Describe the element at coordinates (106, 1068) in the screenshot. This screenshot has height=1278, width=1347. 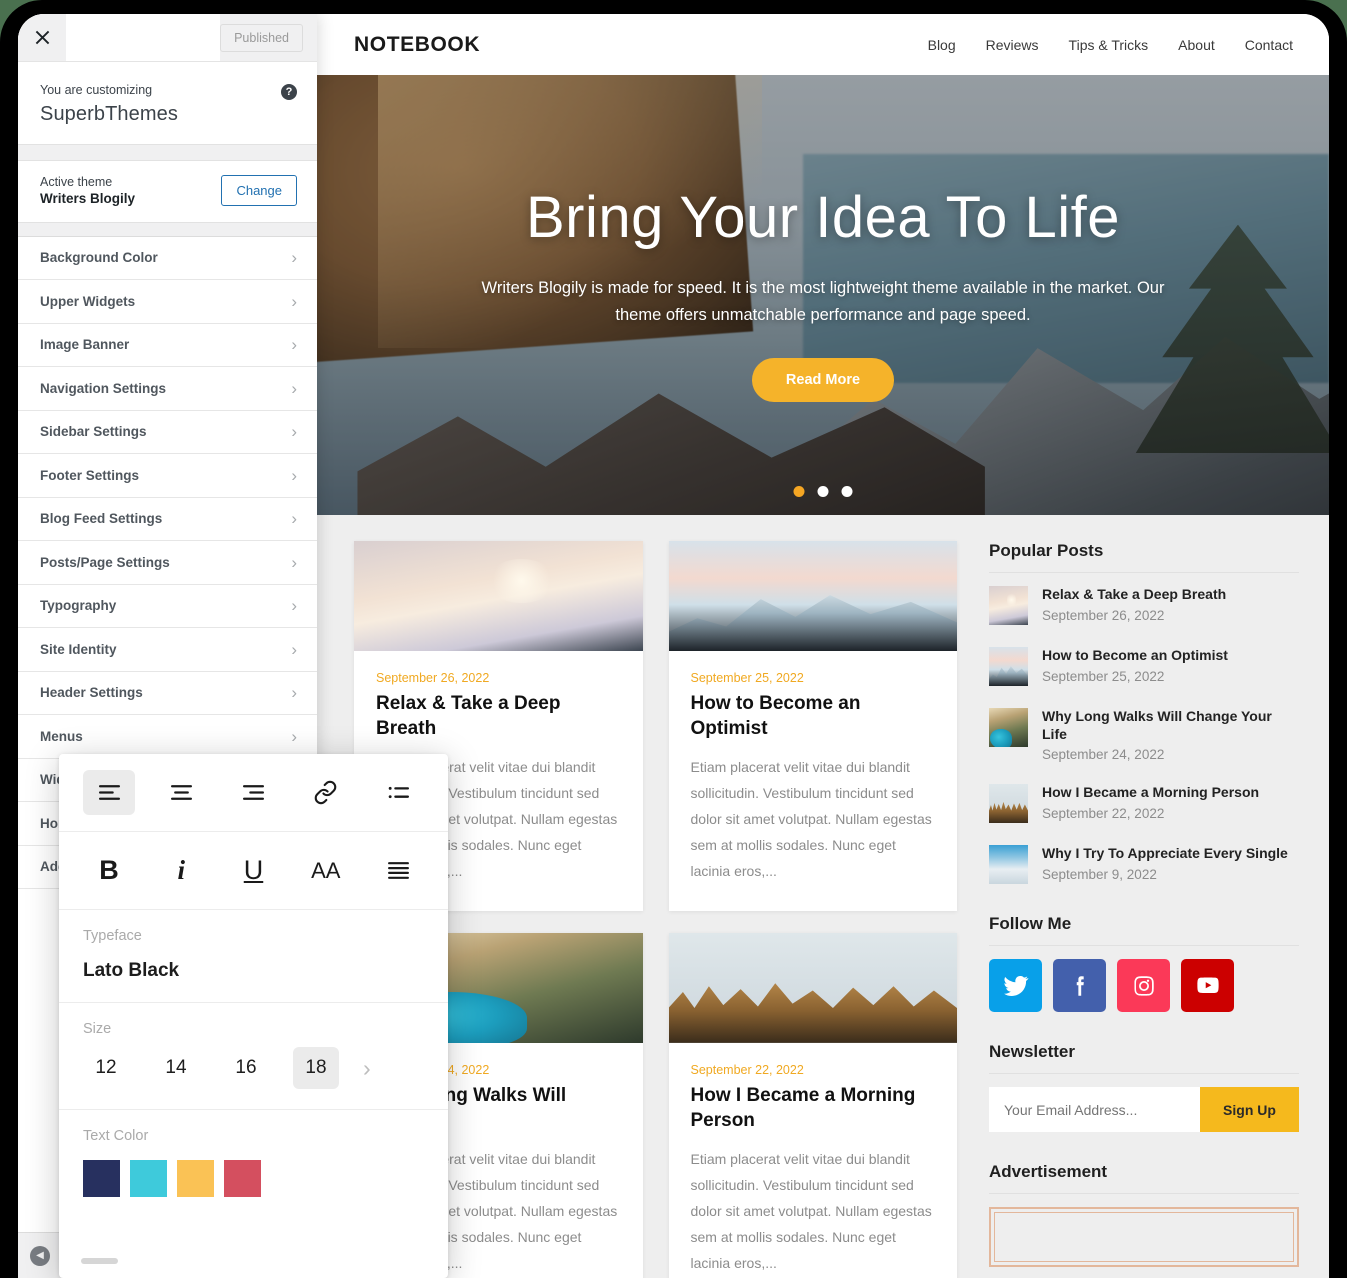
I see `size-option-12: 12` at that location.